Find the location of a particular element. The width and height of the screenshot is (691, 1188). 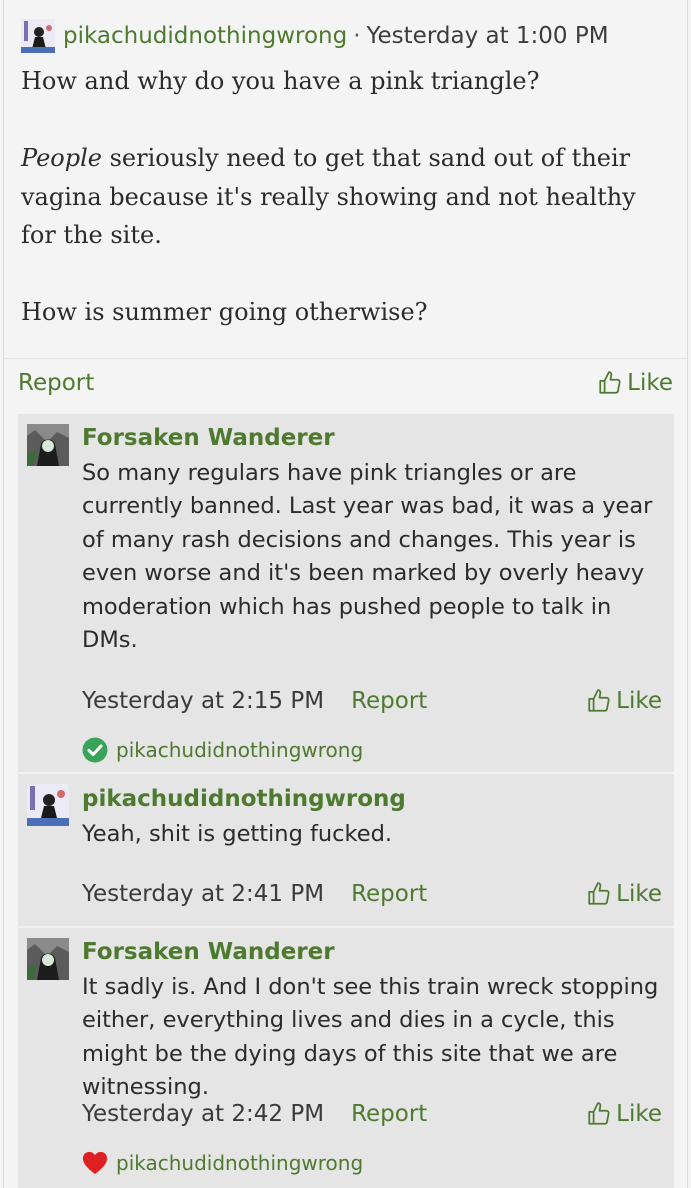

emphasized-text: People is located at coordinates (61, 158).